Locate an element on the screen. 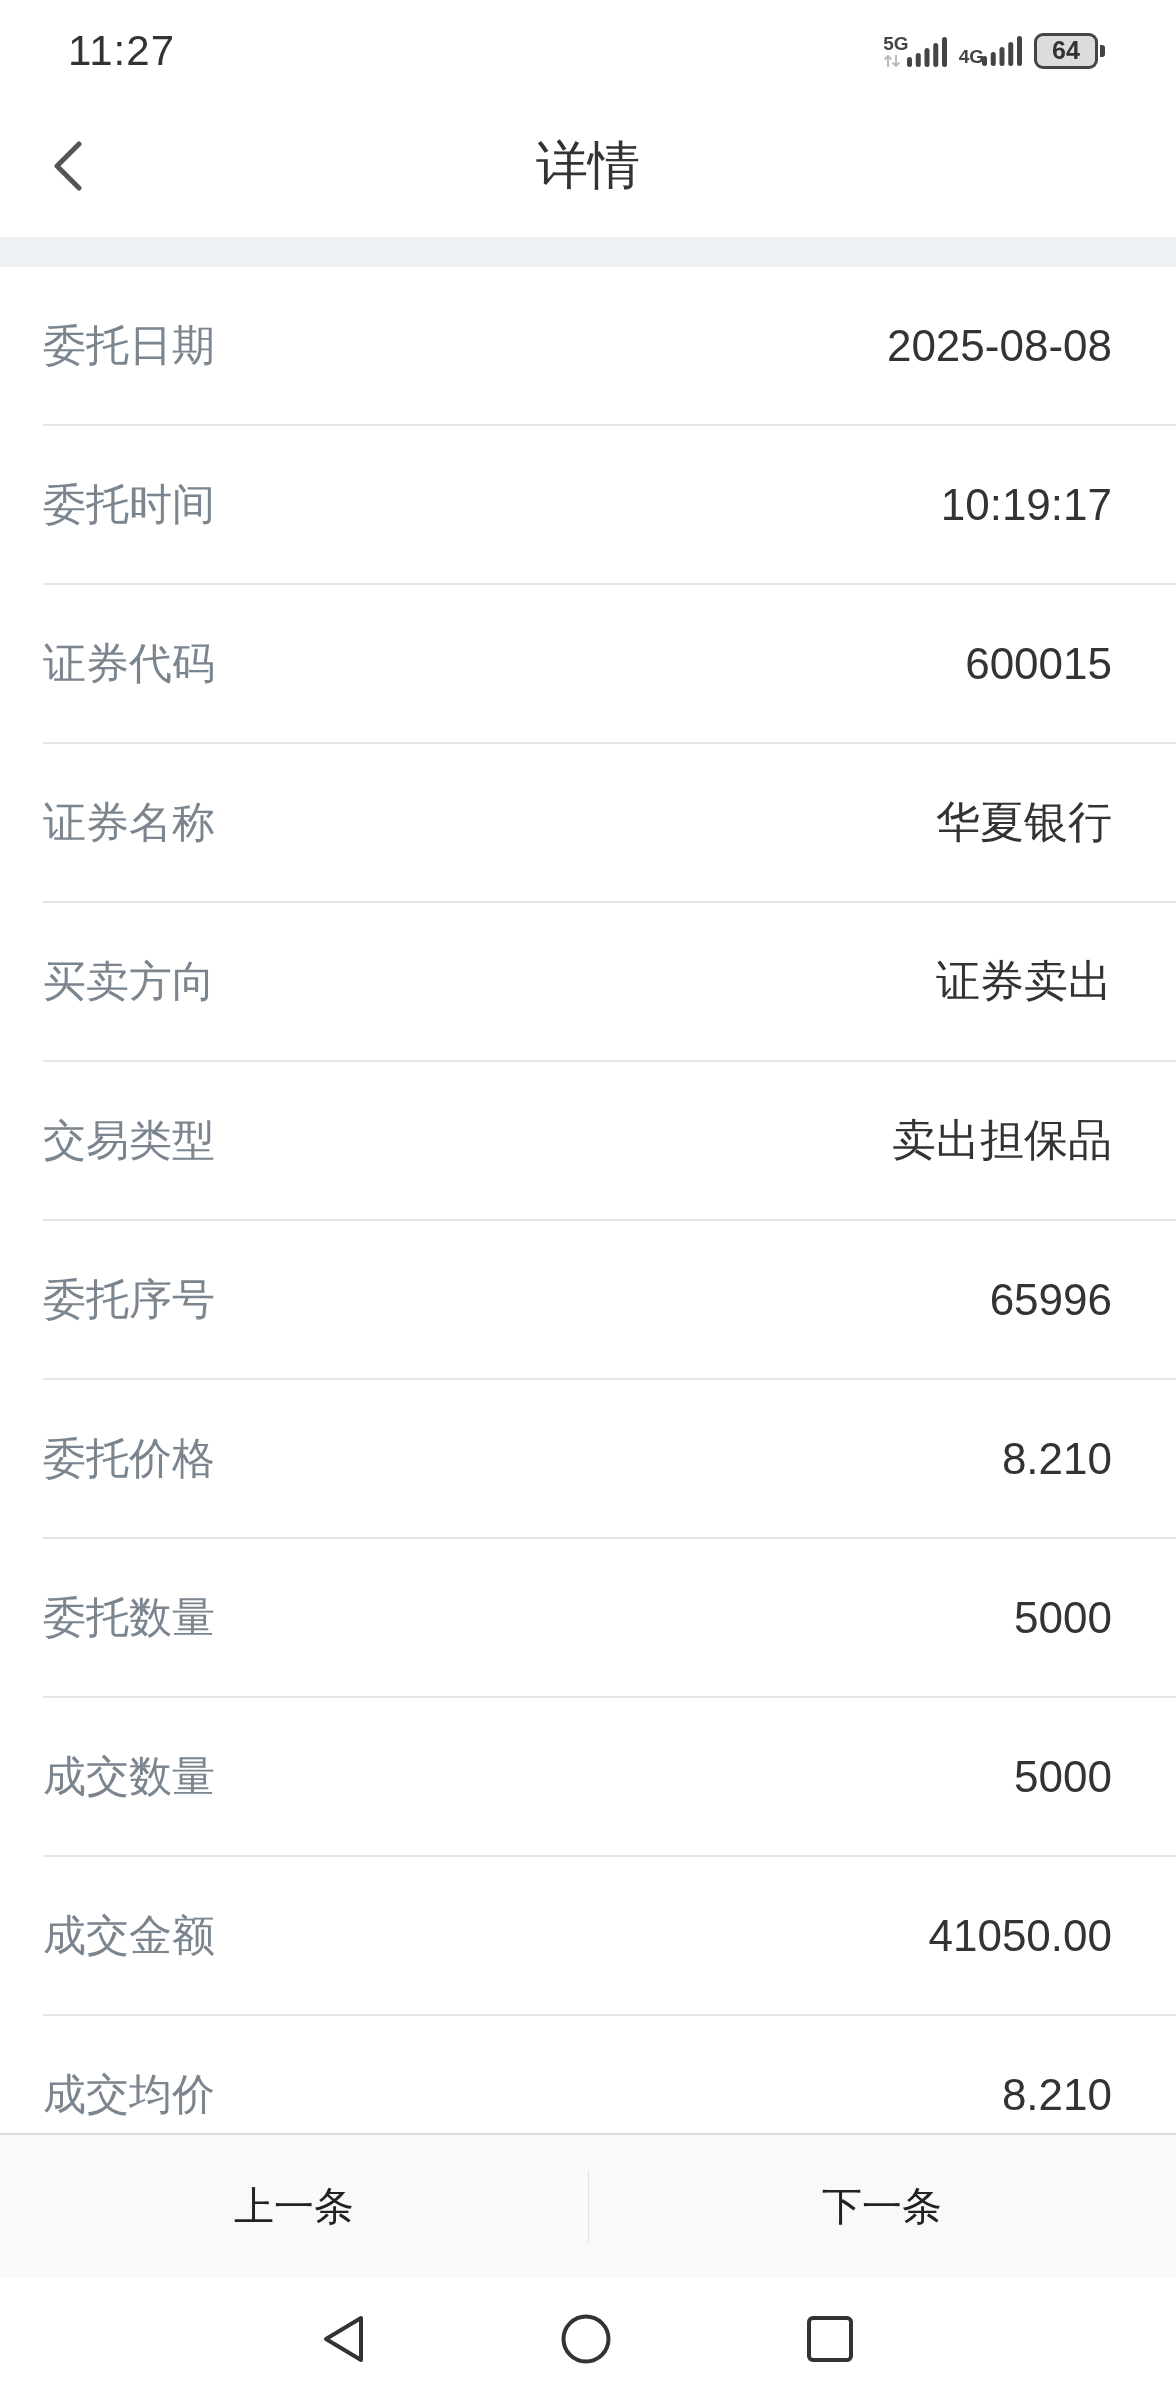 The image size is (1176, 2400). status-time: 11:27 is located at coordinates (121, 50).